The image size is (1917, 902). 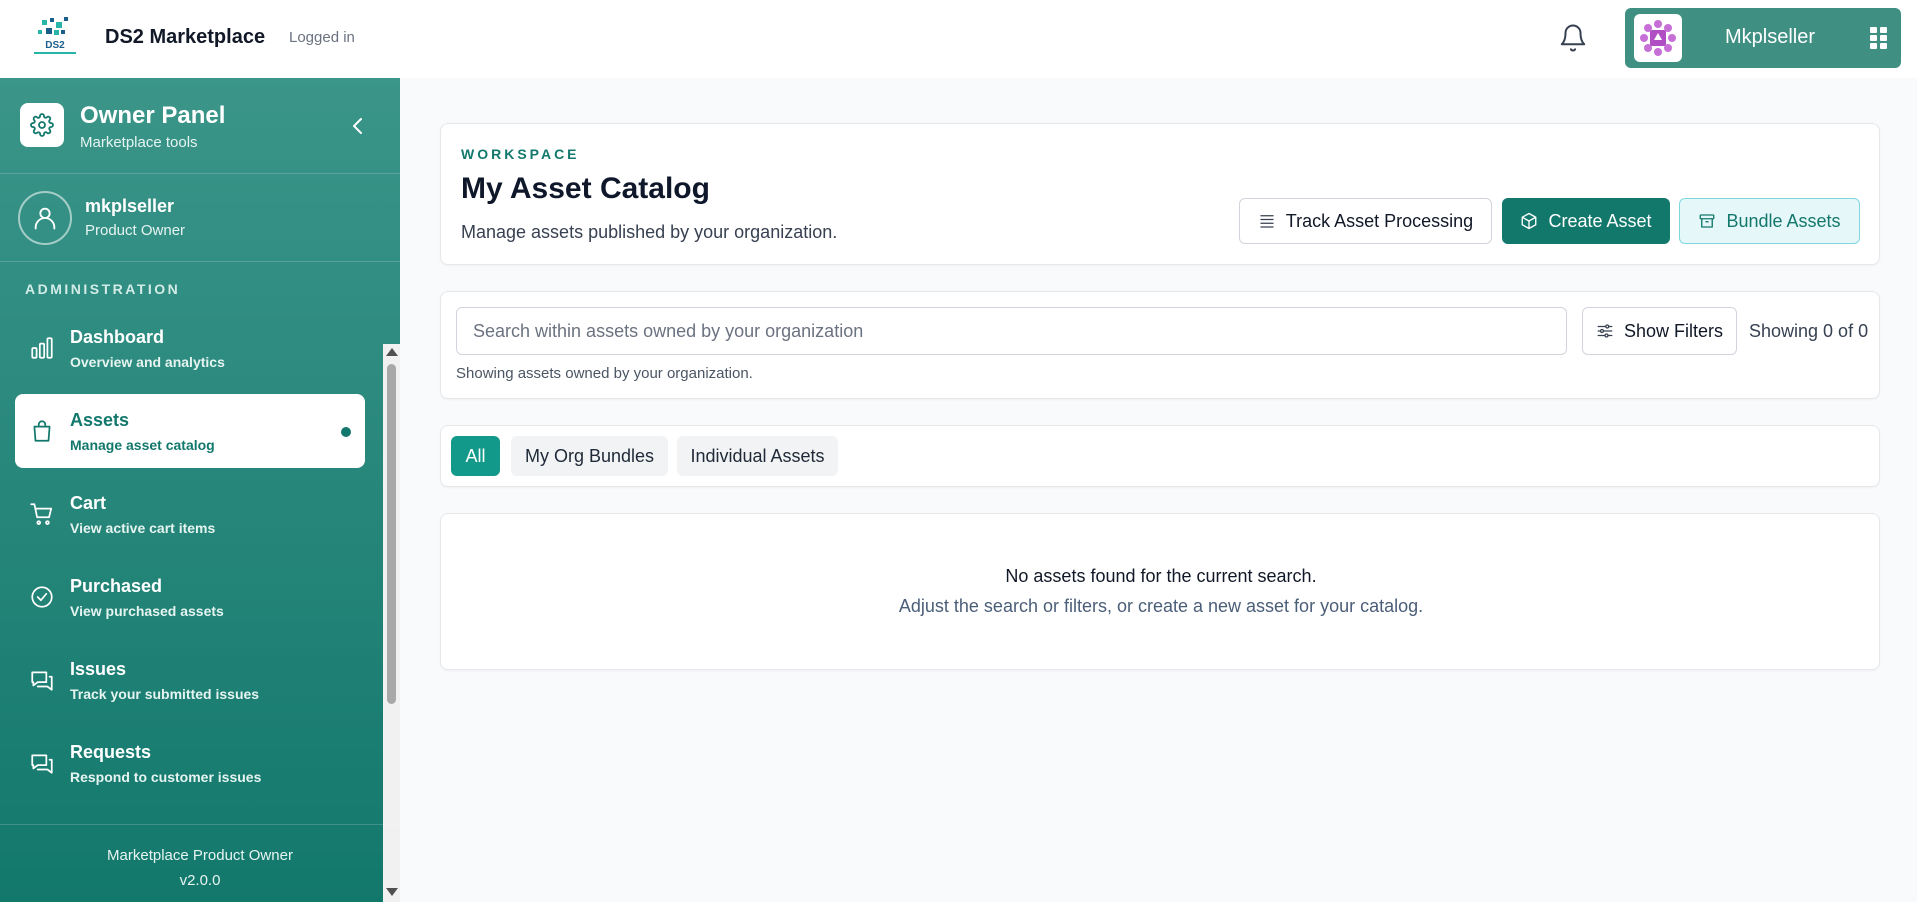 I want to click on sidebar-footer: Marketplace Product Owner v2.0.0, so click(x=200, y=863).